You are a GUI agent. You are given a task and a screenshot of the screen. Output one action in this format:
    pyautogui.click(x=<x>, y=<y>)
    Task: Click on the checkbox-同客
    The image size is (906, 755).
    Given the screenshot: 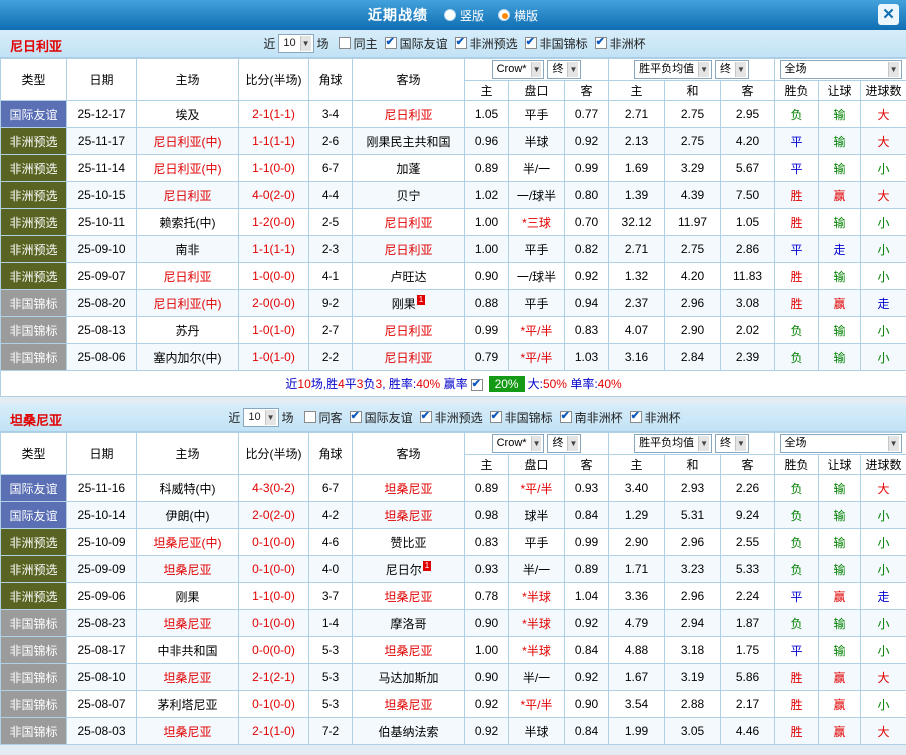 What is the action you would take?
    pyautogui.click(x=309, y=417)
    